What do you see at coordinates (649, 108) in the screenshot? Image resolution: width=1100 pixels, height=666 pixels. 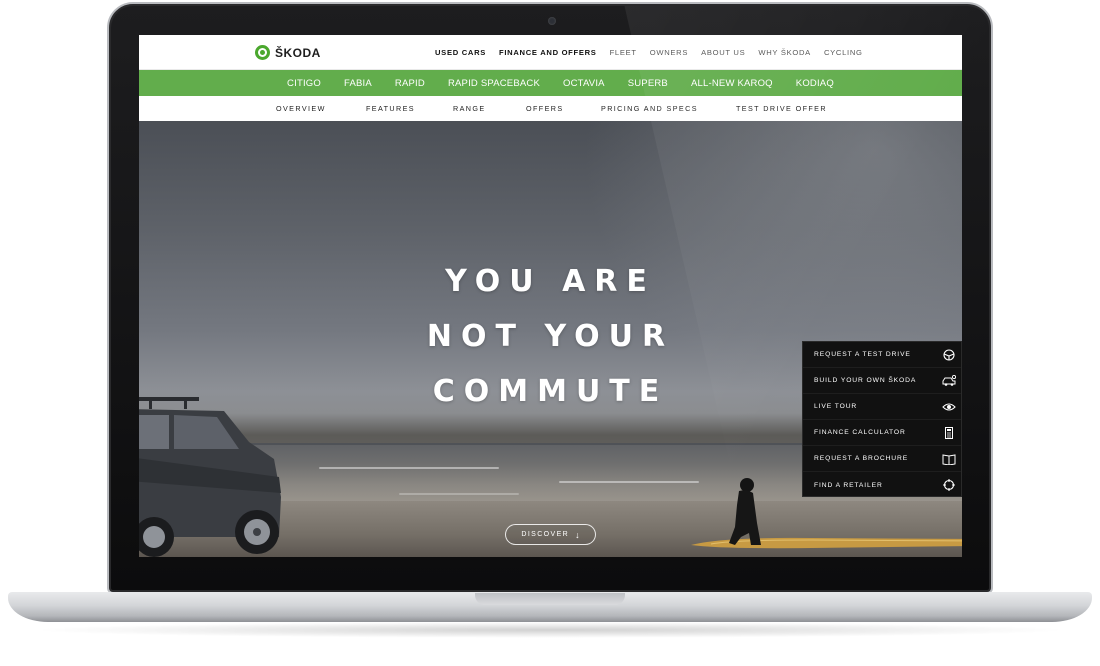 I see `subnav-pricing-specs: PRICING AND SPECS` at bounding box center [649, 108].